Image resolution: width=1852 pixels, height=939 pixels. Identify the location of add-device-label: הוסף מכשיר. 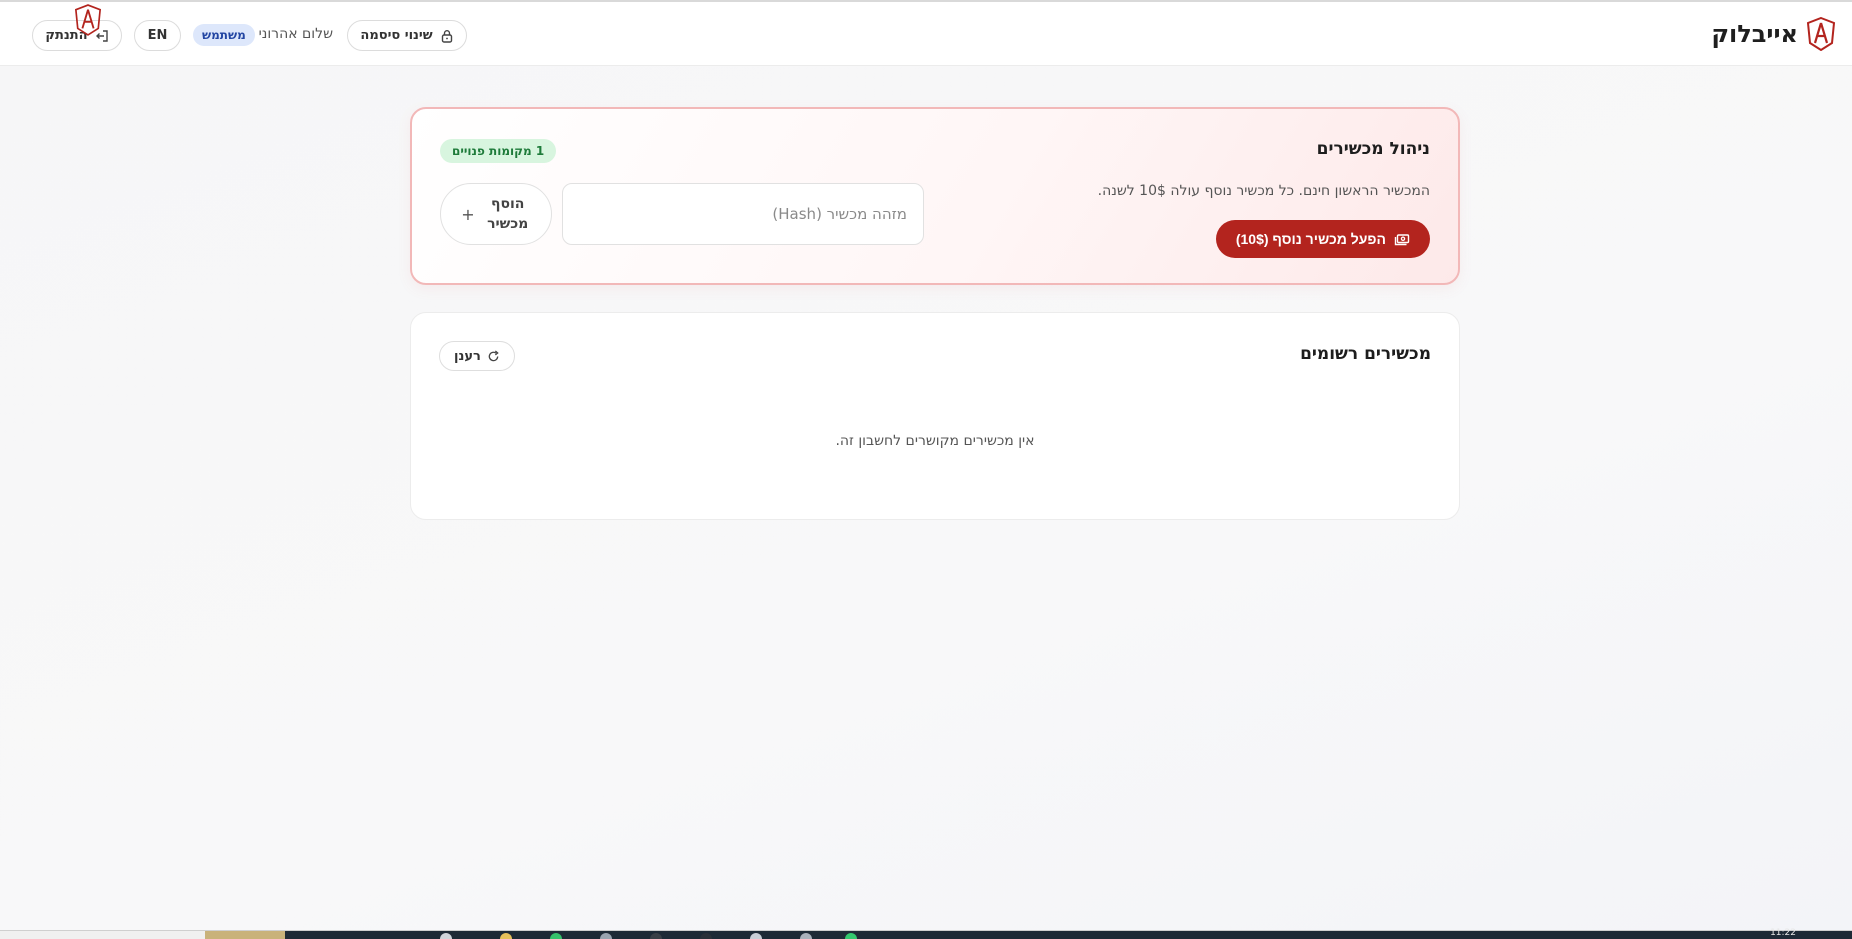
(508, 214).